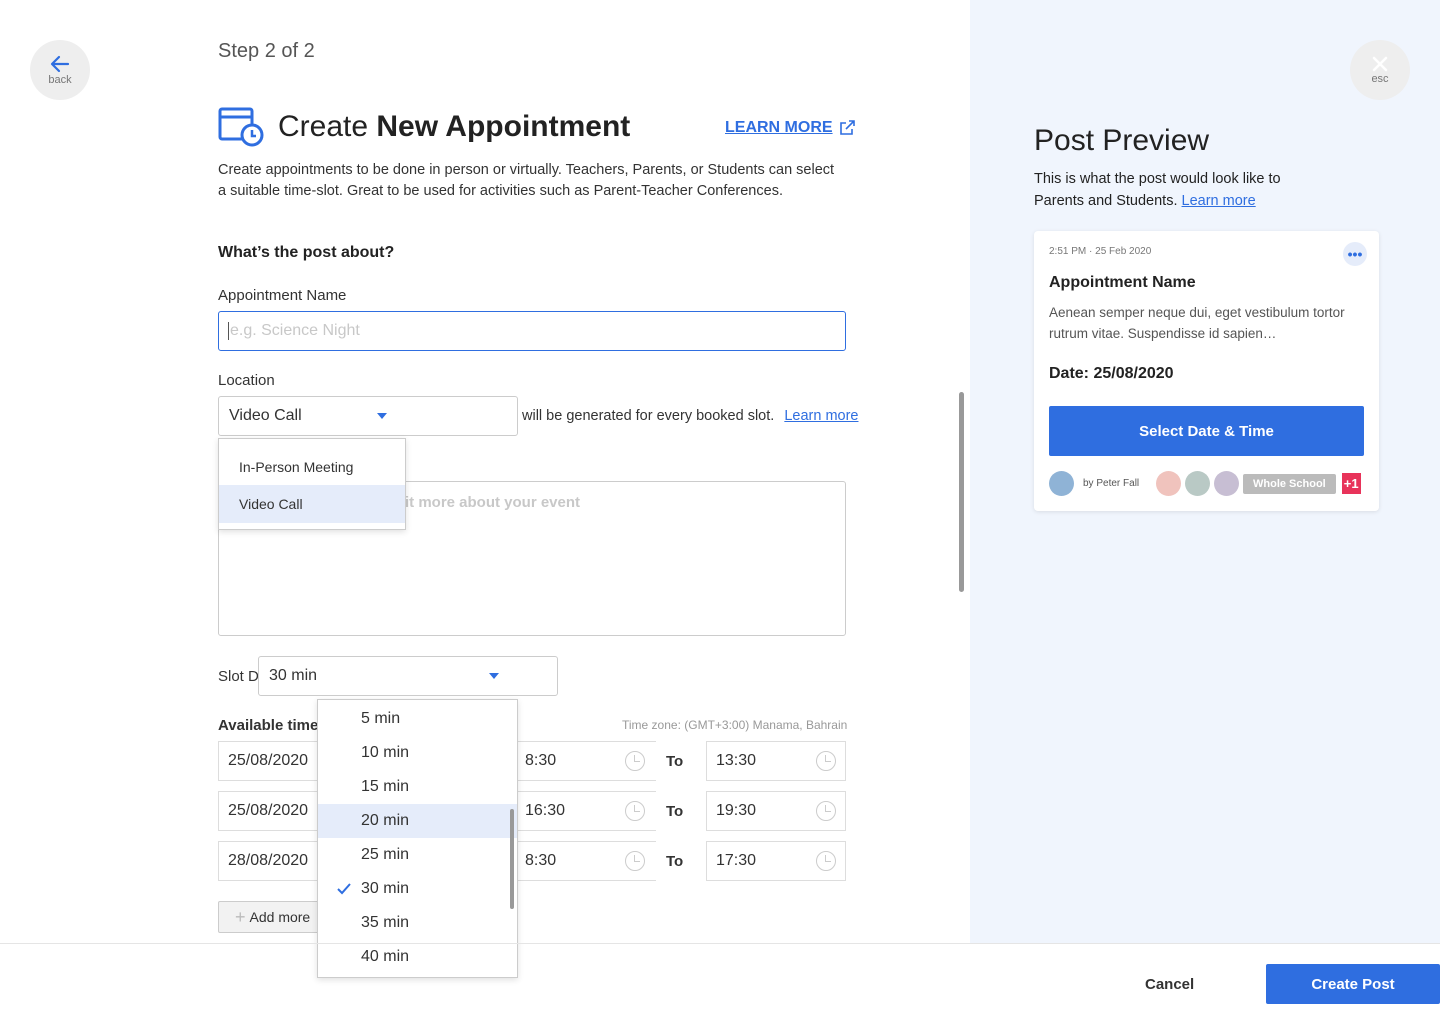 This screenshot has height=1024, width=1440. I want to click on more-options-icon: •••, so click(1355, 254).